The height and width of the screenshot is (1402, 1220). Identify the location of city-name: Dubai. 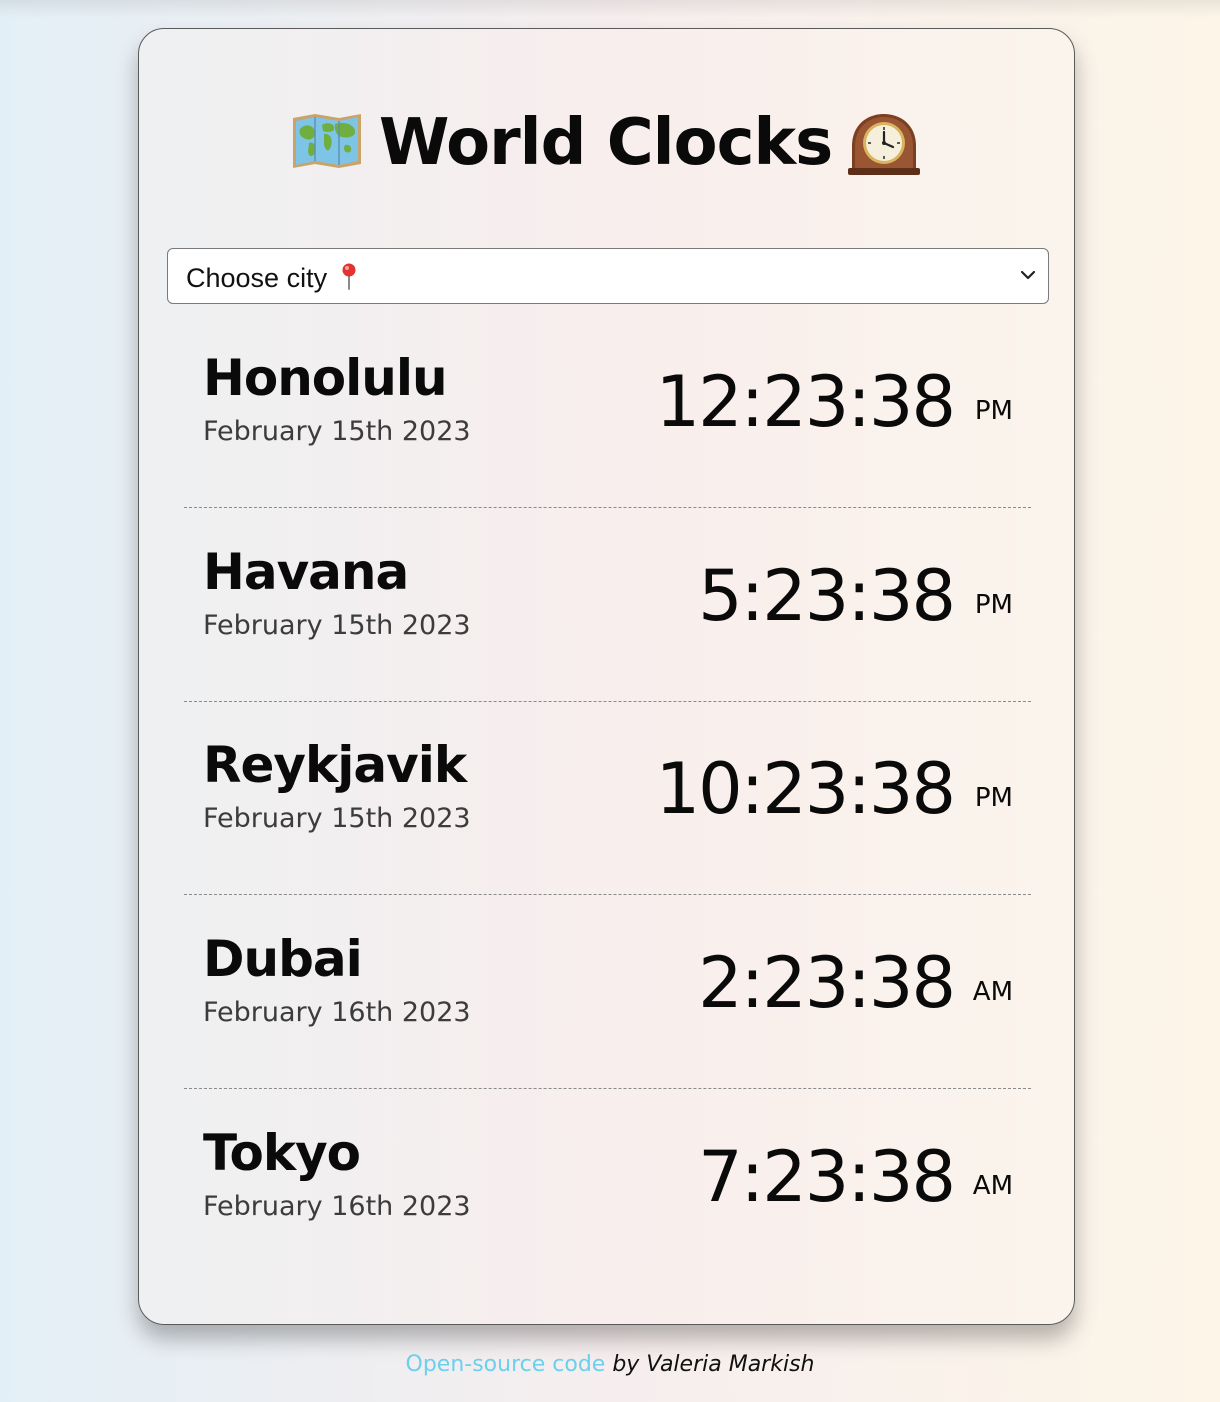
(283, 959).